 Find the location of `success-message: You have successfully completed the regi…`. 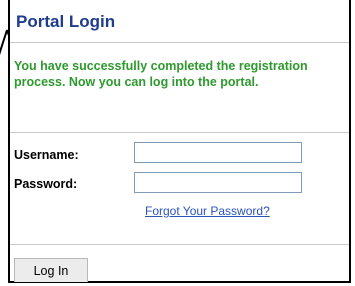

success-message: You have successfully completed the regi… is located at coordinates (161, 74).